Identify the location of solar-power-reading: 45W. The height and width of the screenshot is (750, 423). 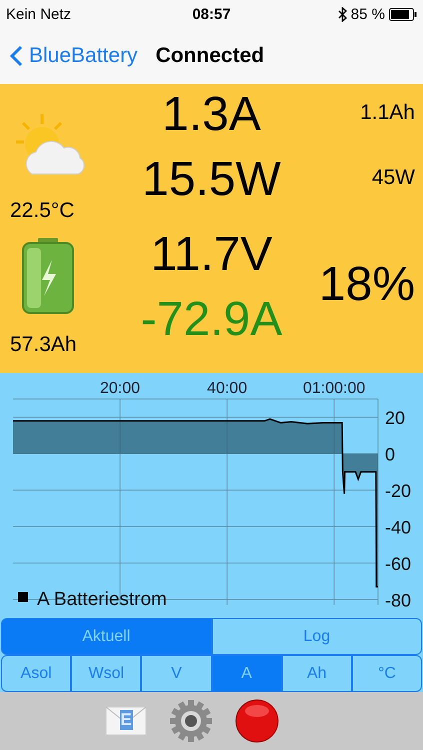
(393, 178).